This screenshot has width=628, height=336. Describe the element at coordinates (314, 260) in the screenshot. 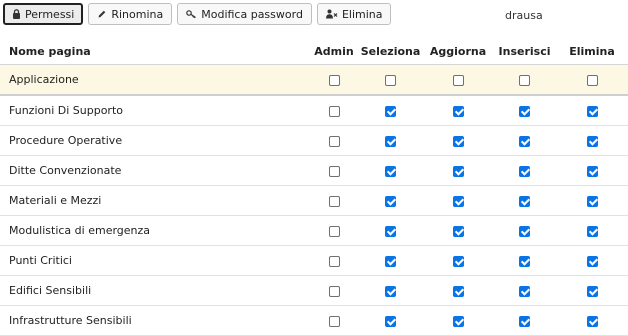

I see `table-row: Punti Critici` at that location.